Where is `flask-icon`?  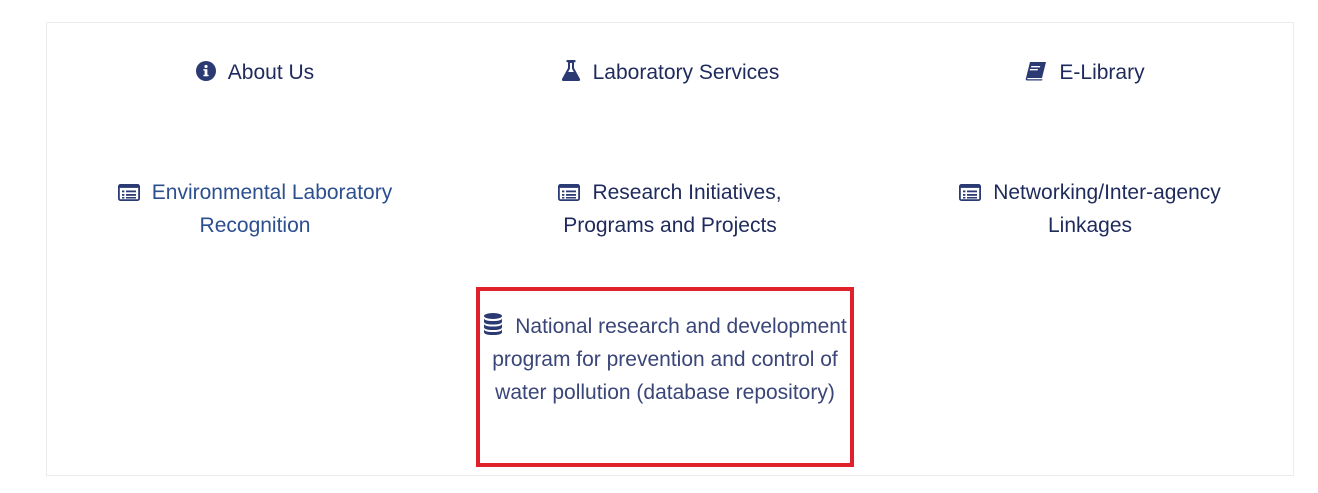
flask-icon is located at coordinates (571, 70).